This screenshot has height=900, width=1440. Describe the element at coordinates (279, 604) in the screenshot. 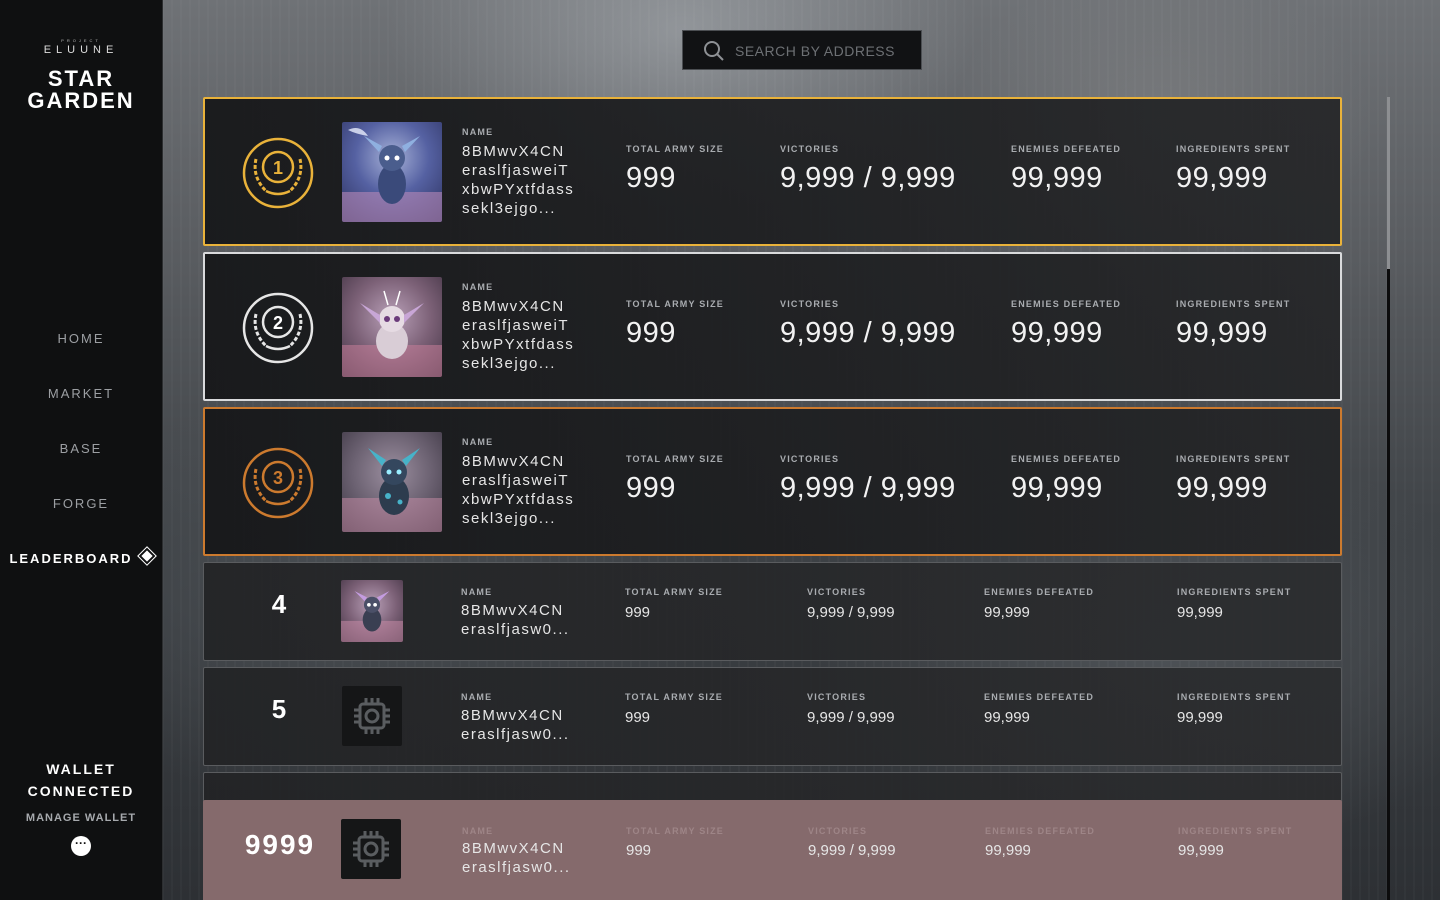

I see `rank-number: 4` at that location.